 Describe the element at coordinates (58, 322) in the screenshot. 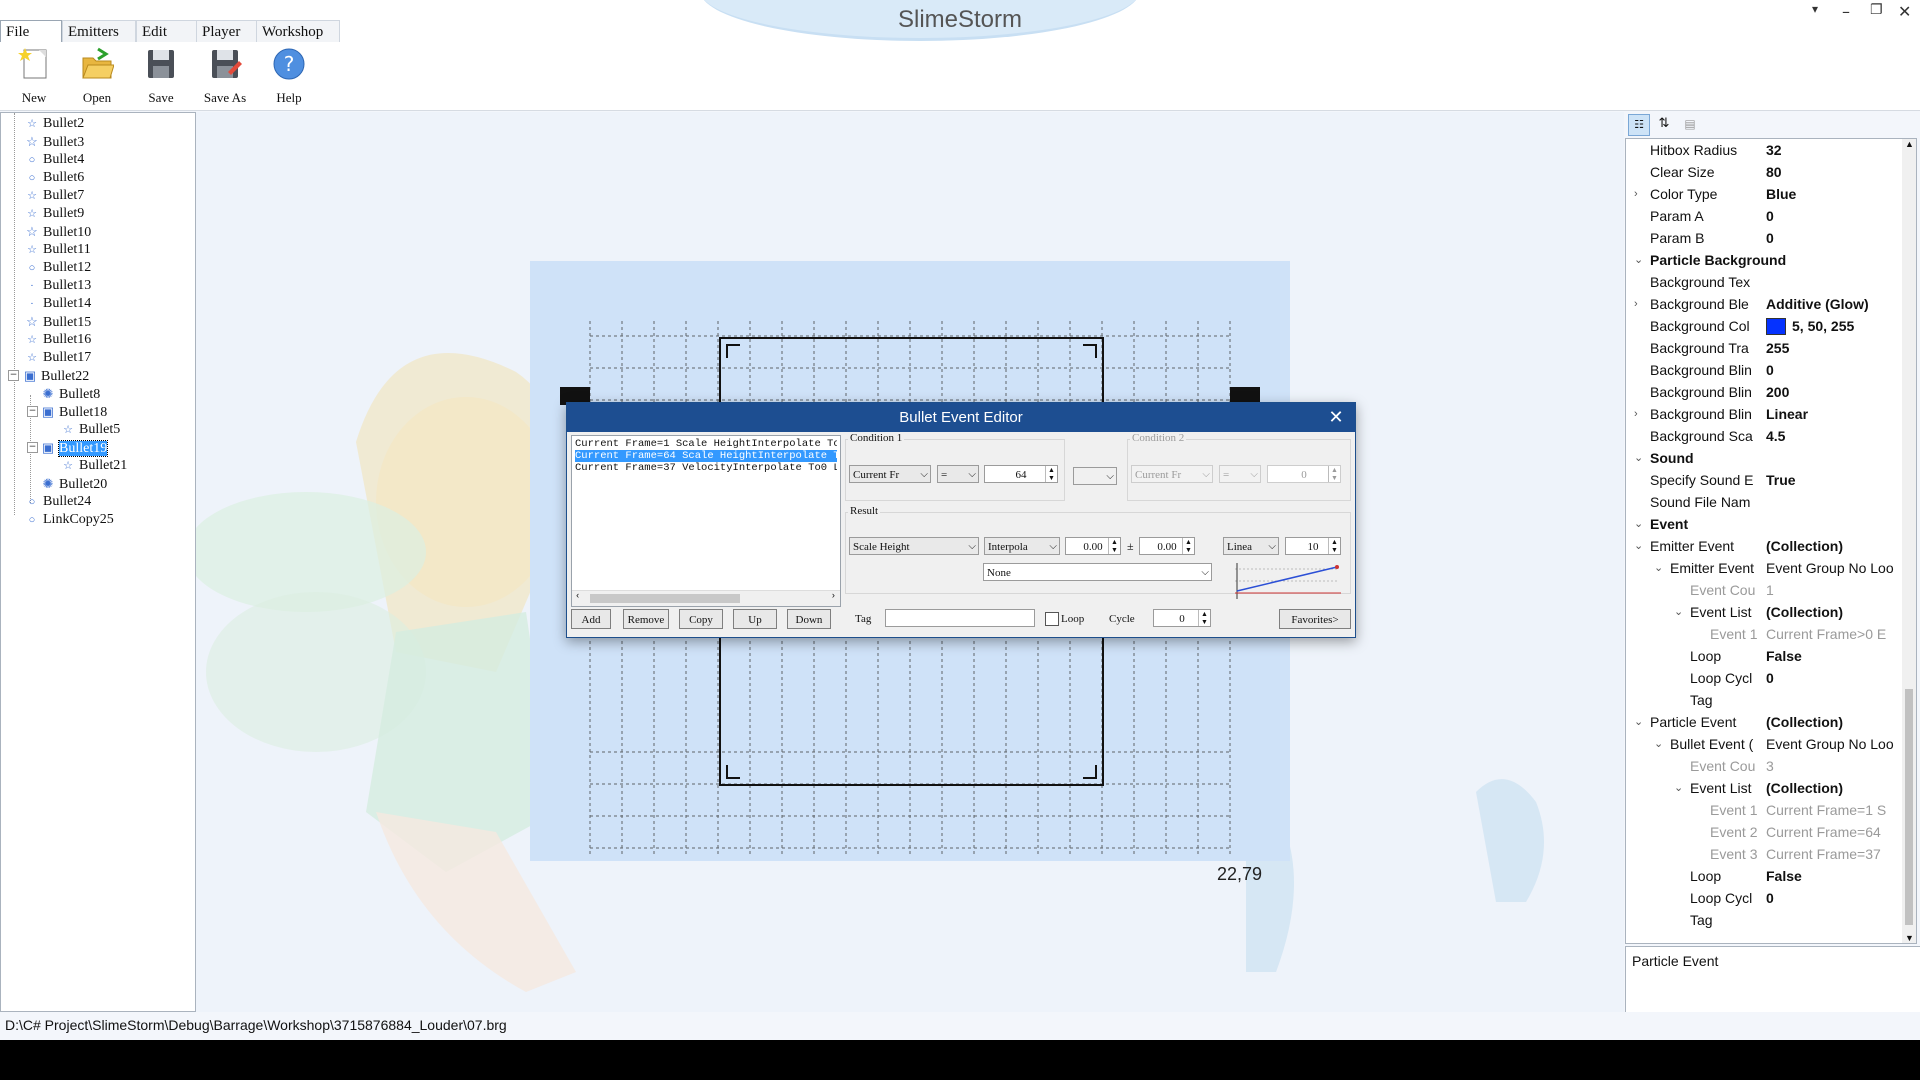

I see `tree-item: ☆ Bullet15` at that location.